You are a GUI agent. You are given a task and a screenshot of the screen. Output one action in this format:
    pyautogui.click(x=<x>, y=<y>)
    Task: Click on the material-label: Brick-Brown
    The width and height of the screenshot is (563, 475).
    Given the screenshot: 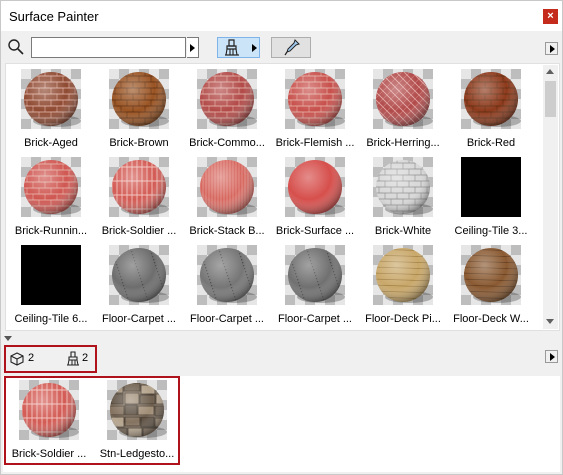 What is the action you would take?
    pyautogui.click(x=139, y=143)
    